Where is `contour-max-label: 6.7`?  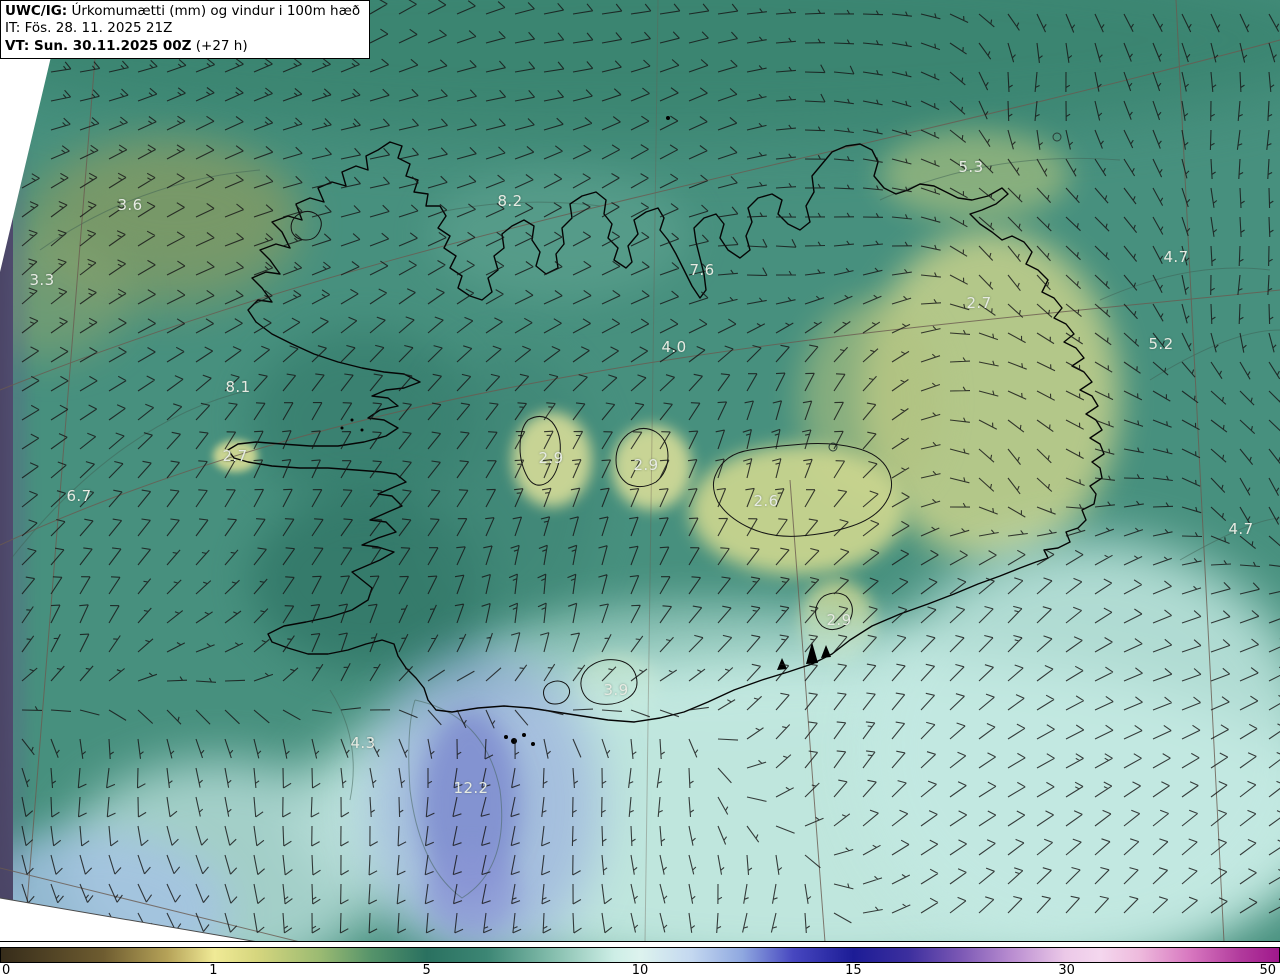
contour-max-label: 6.7 is located at coordinates (79, 496).